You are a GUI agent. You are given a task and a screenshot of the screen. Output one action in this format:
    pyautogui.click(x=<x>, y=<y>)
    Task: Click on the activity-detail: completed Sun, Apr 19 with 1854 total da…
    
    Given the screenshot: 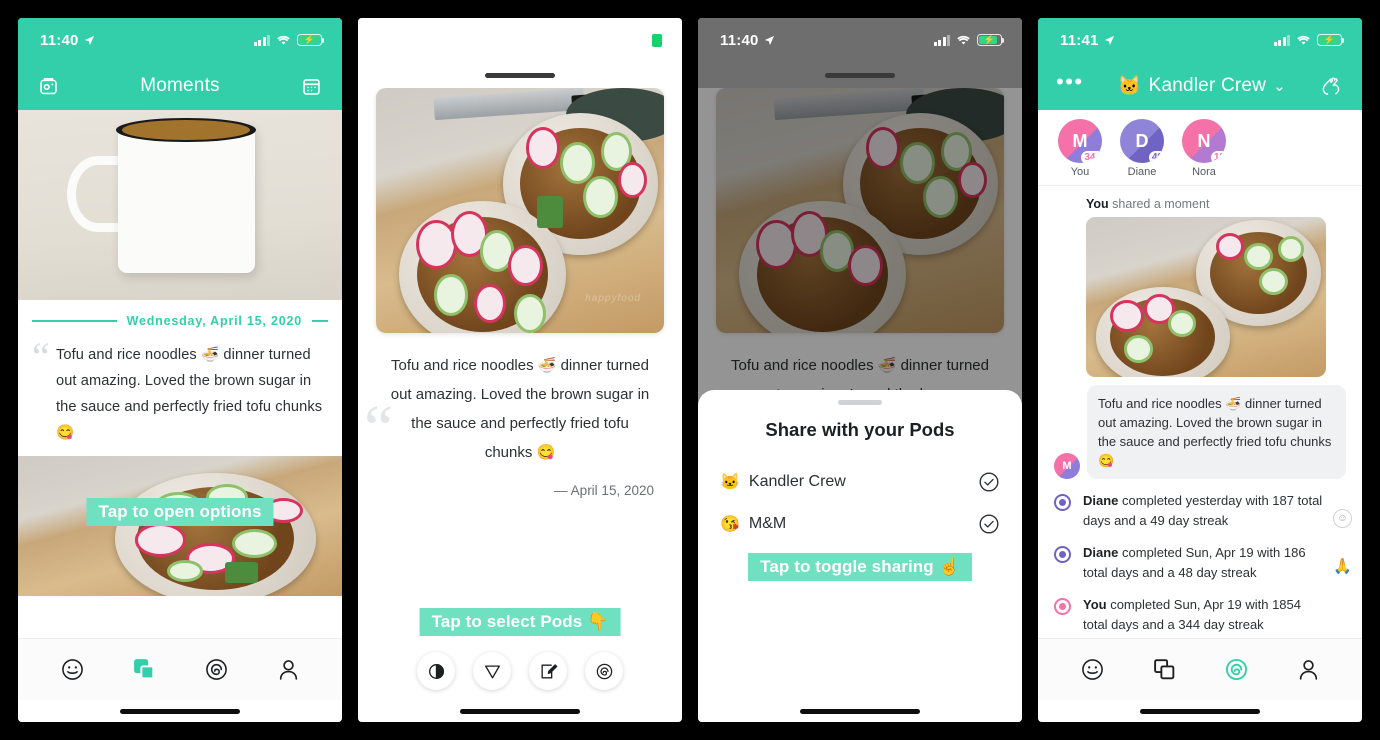 What is the action you would take?
    pyautogui.click(x=1192, y=614)
    